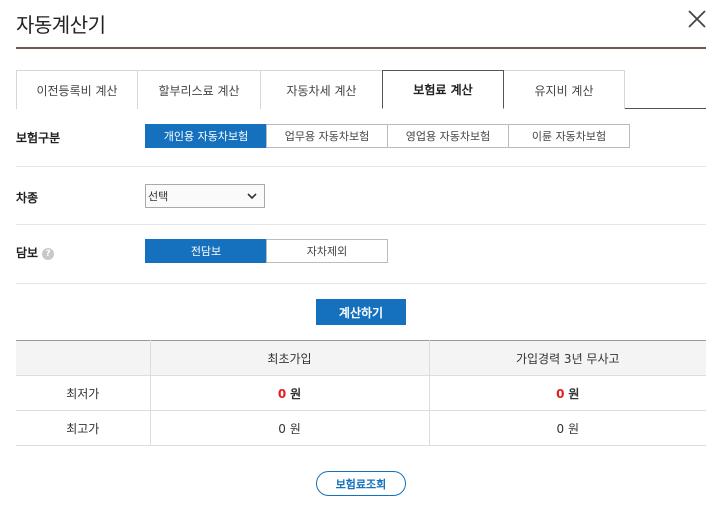  What do you see at coordinates (252, 196) in the screenshot?
I see `chevron-down-icon` at bounding box center [252, 196].